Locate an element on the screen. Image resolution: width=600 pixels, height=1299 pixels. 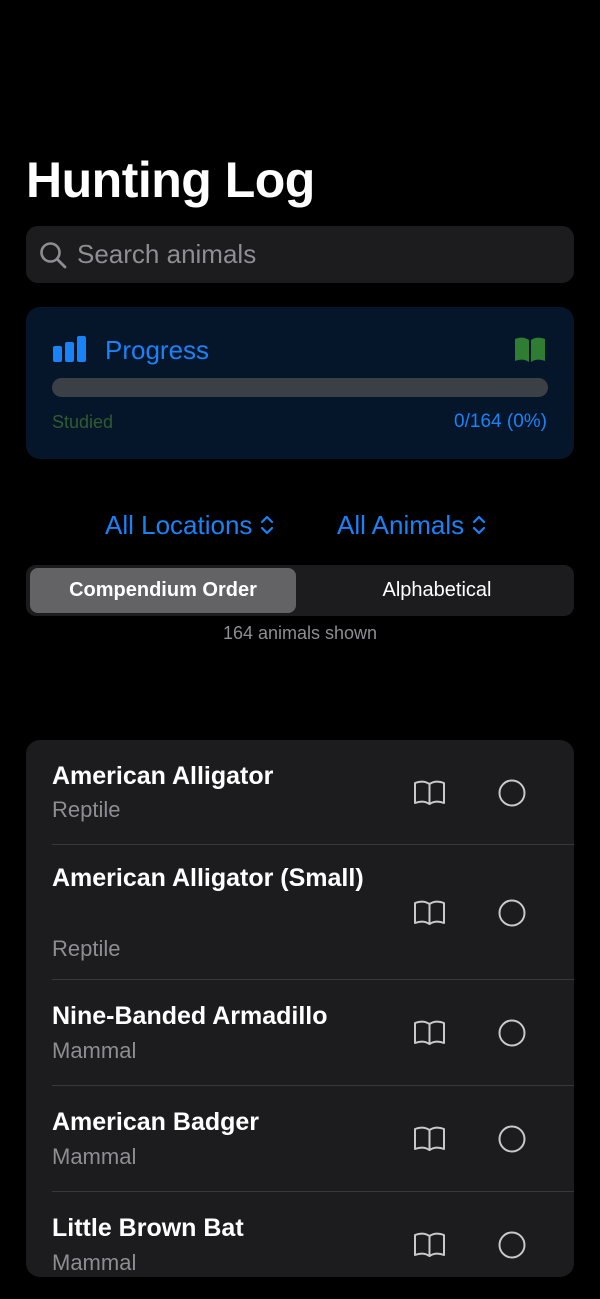
animals-shown-count: 164 animals shown is located at coordinates (300, 633).